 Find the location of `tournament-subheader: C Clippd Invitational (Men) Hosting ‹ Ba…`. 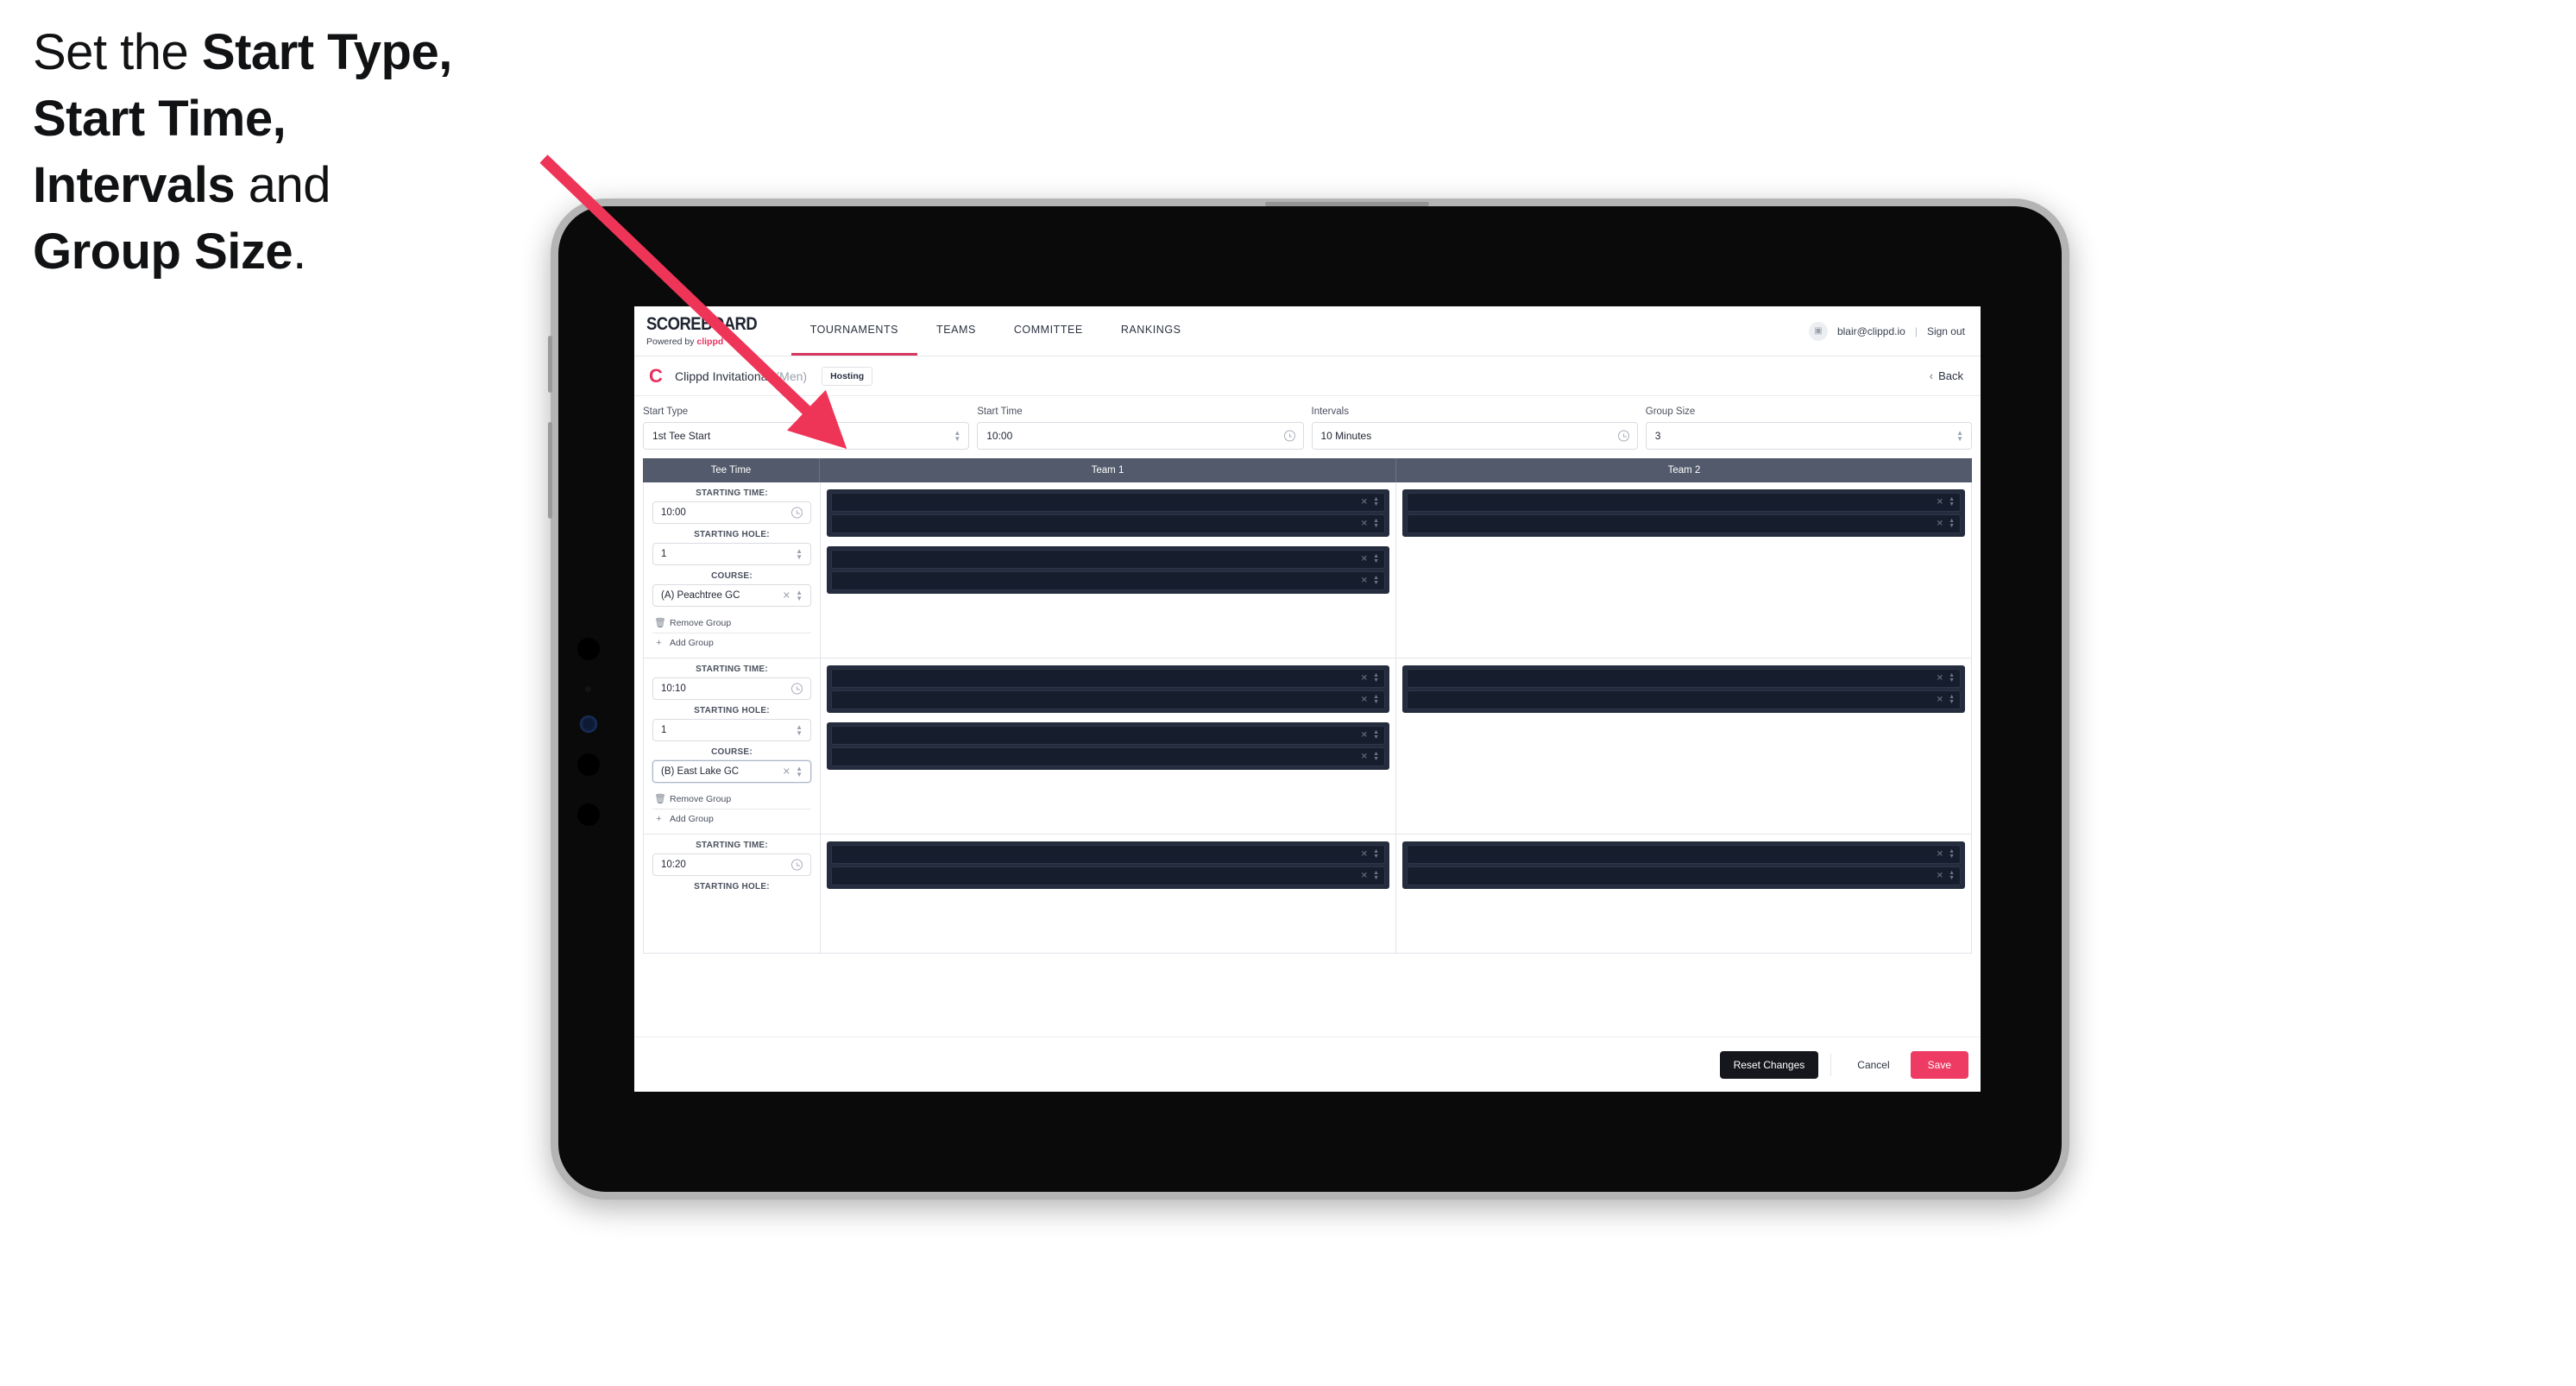

tournament-subheader: C Clippd Invitational (Men) Hosting ‹ Ba… is located at coordinates (1307, 376).